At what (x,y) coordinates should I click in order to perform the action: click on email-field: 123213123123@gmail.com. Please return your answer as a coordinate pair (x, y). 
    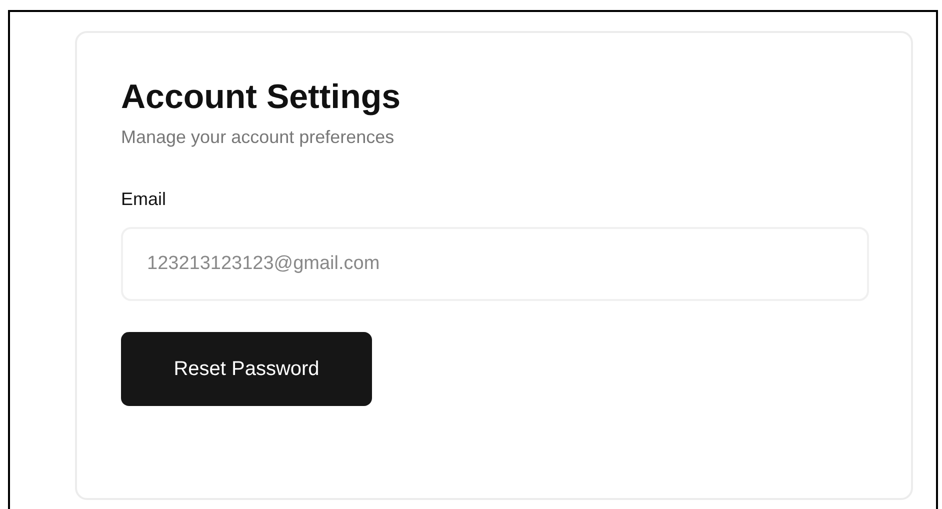
    Looking at the image, I should click on (495, 264).